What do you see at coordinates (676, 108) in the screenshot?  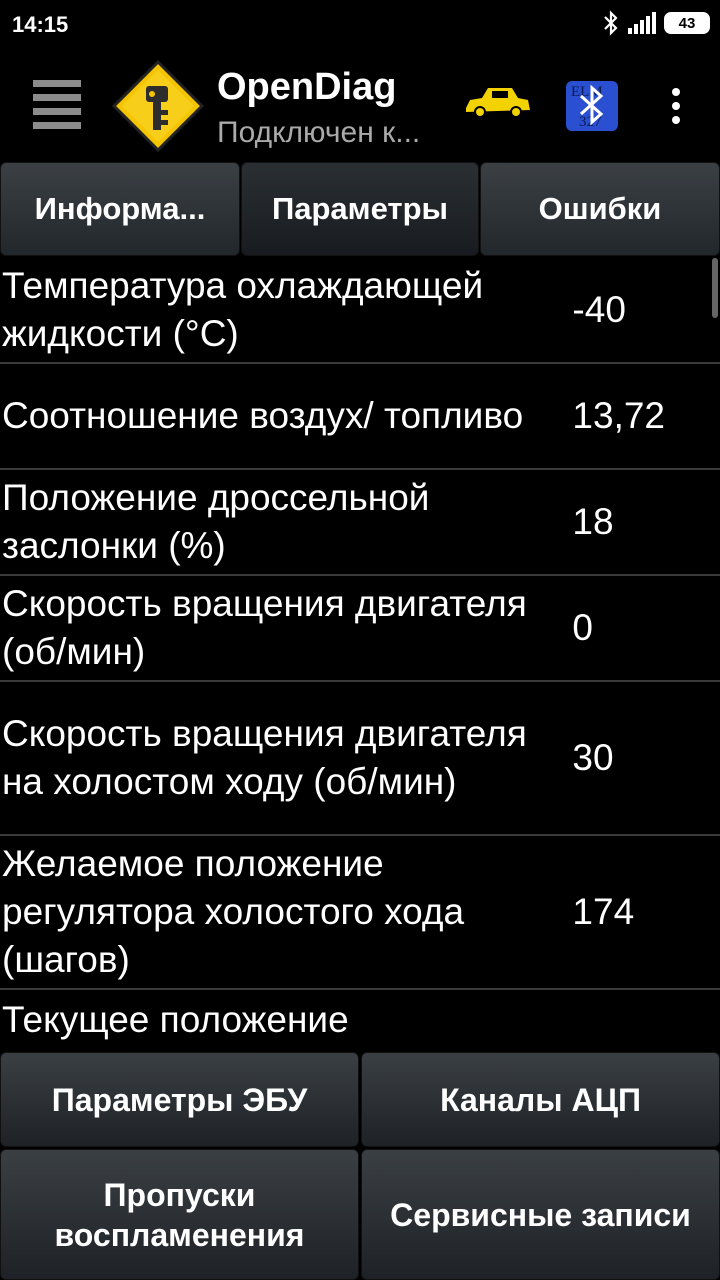 I see `more-options-icon` at bounding box center [676, 108].